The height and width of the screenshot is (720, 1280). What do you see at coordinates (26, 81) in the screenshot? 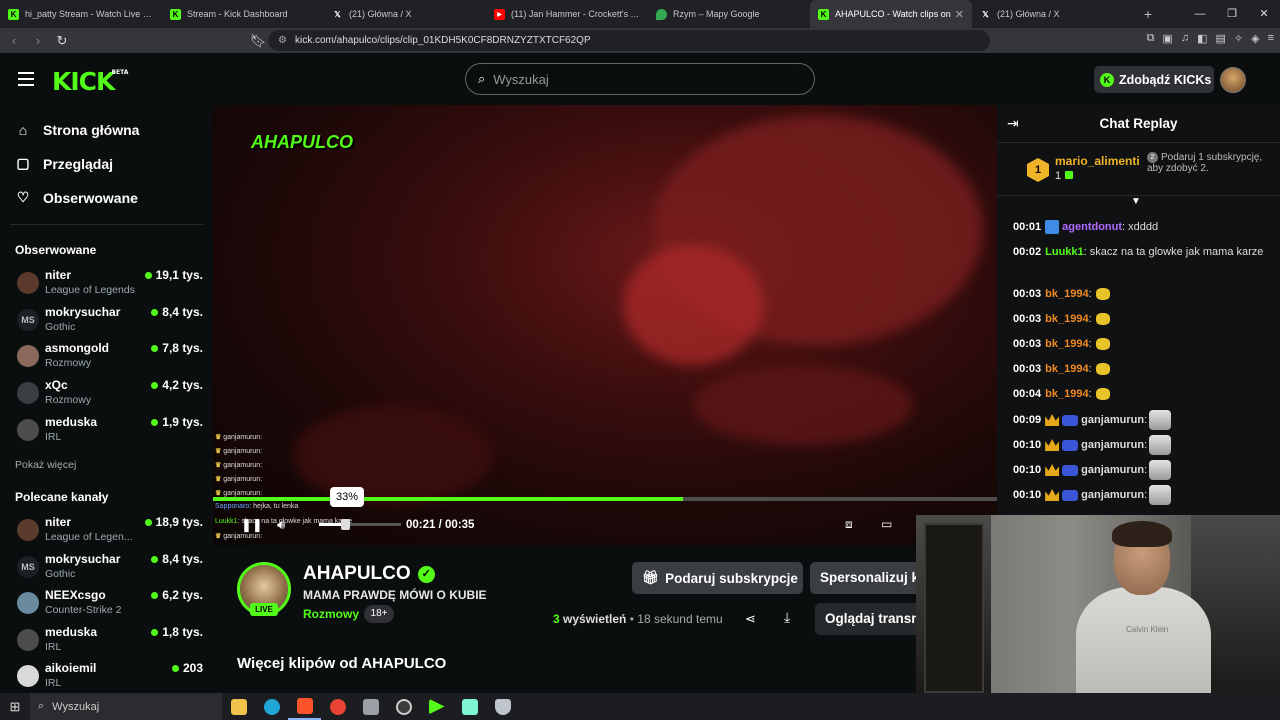
I see `hamburger-menu-icon` at bounding box center [26, 81].